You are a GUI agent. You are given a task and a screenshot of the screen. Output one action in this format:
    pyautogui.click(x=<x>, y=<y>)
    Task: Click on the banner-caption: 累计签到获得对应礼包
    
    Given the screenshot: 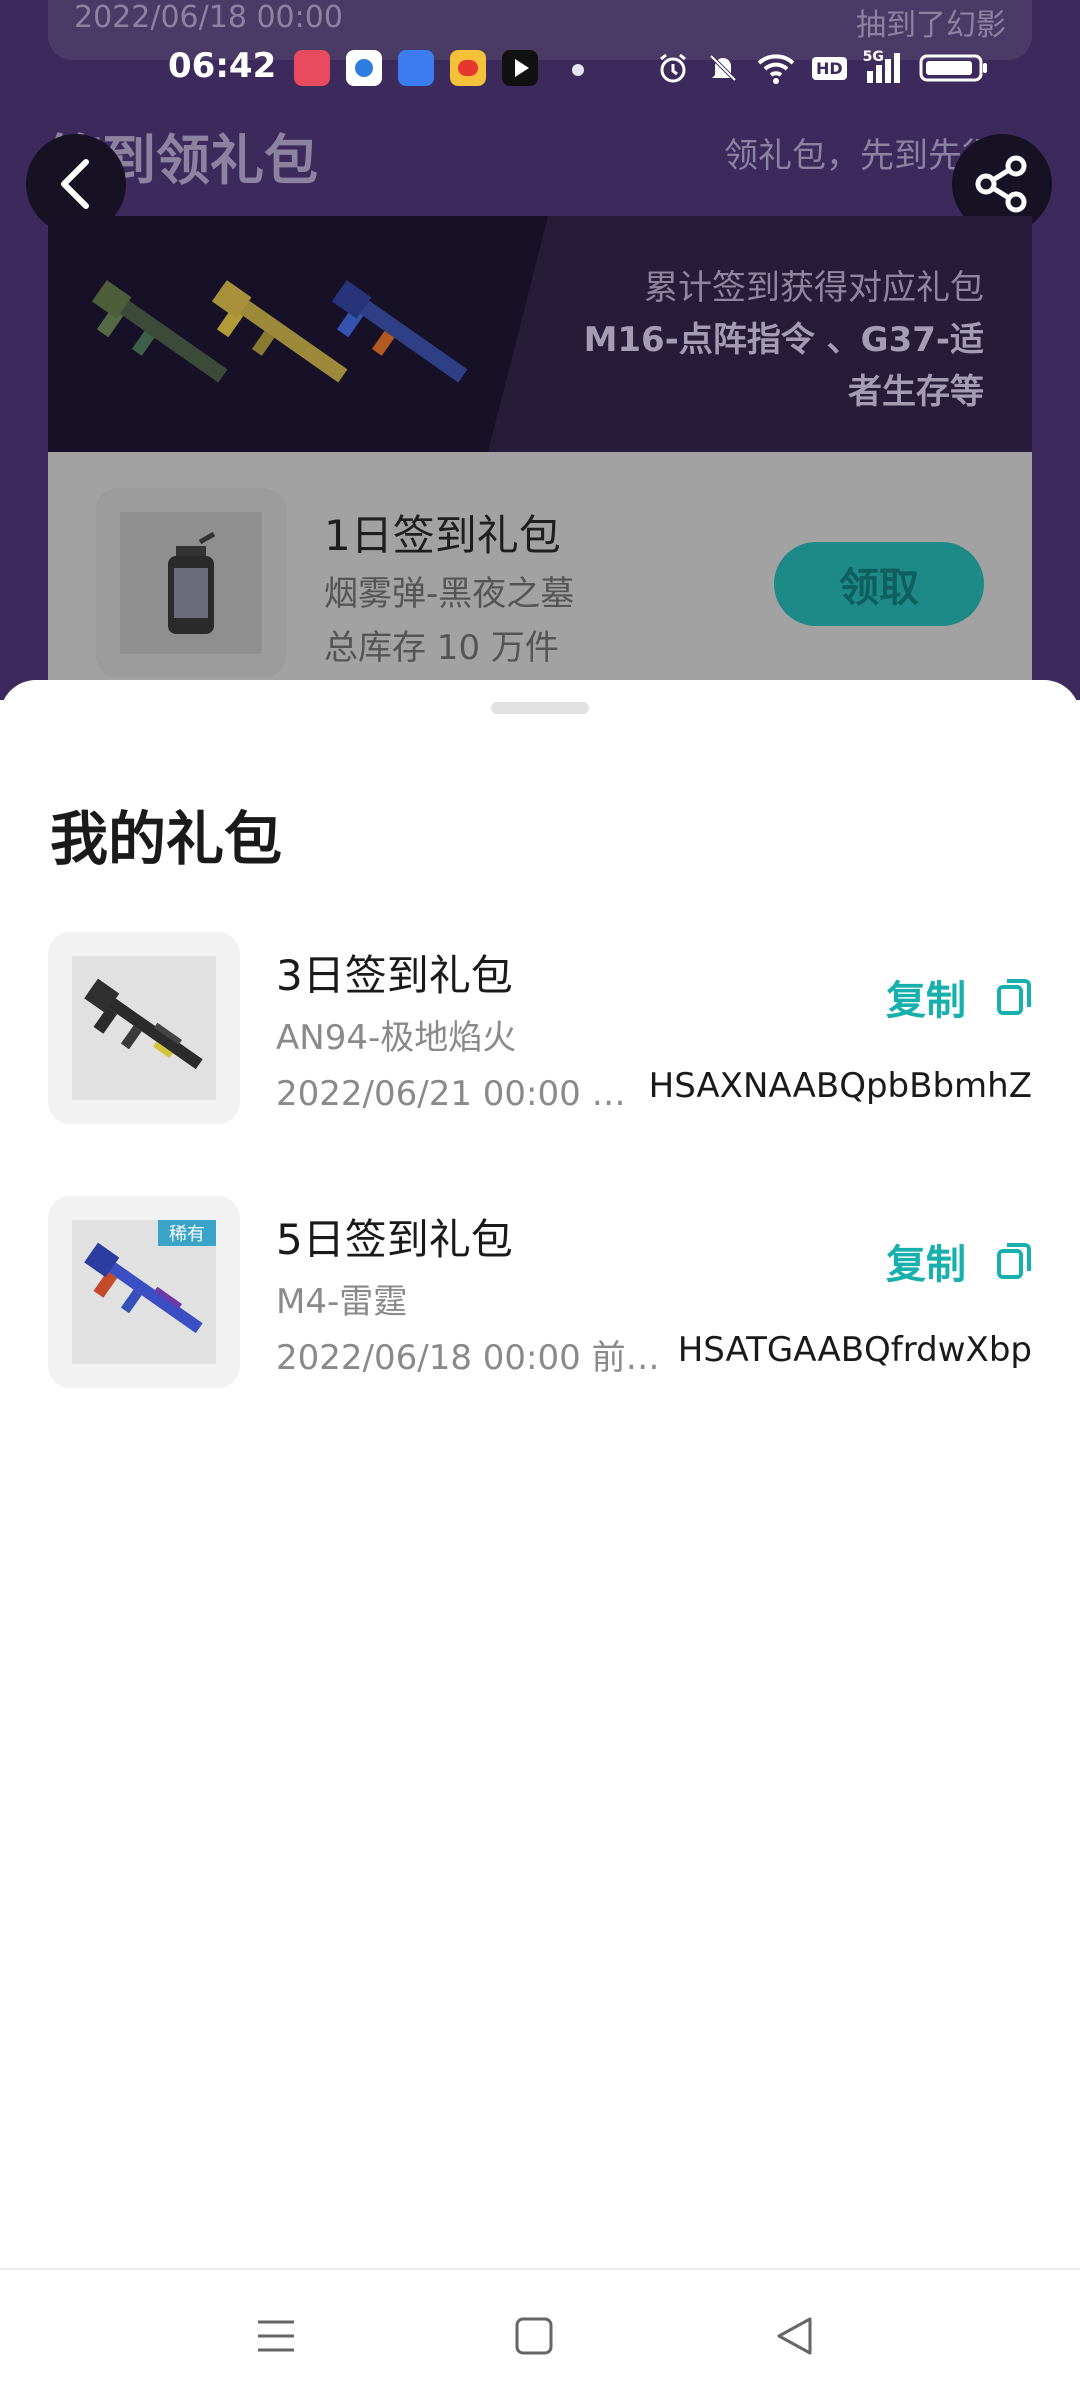 What is the action you would take?
    pyautogui.click(x=814, y=288)
    